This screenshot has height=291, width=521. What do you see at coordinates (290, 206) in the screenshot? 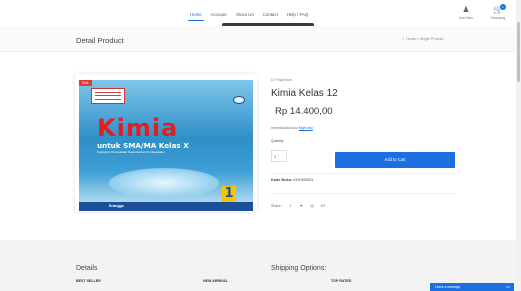
I see `facebook-icon: f` at bounding box center [290, 206].